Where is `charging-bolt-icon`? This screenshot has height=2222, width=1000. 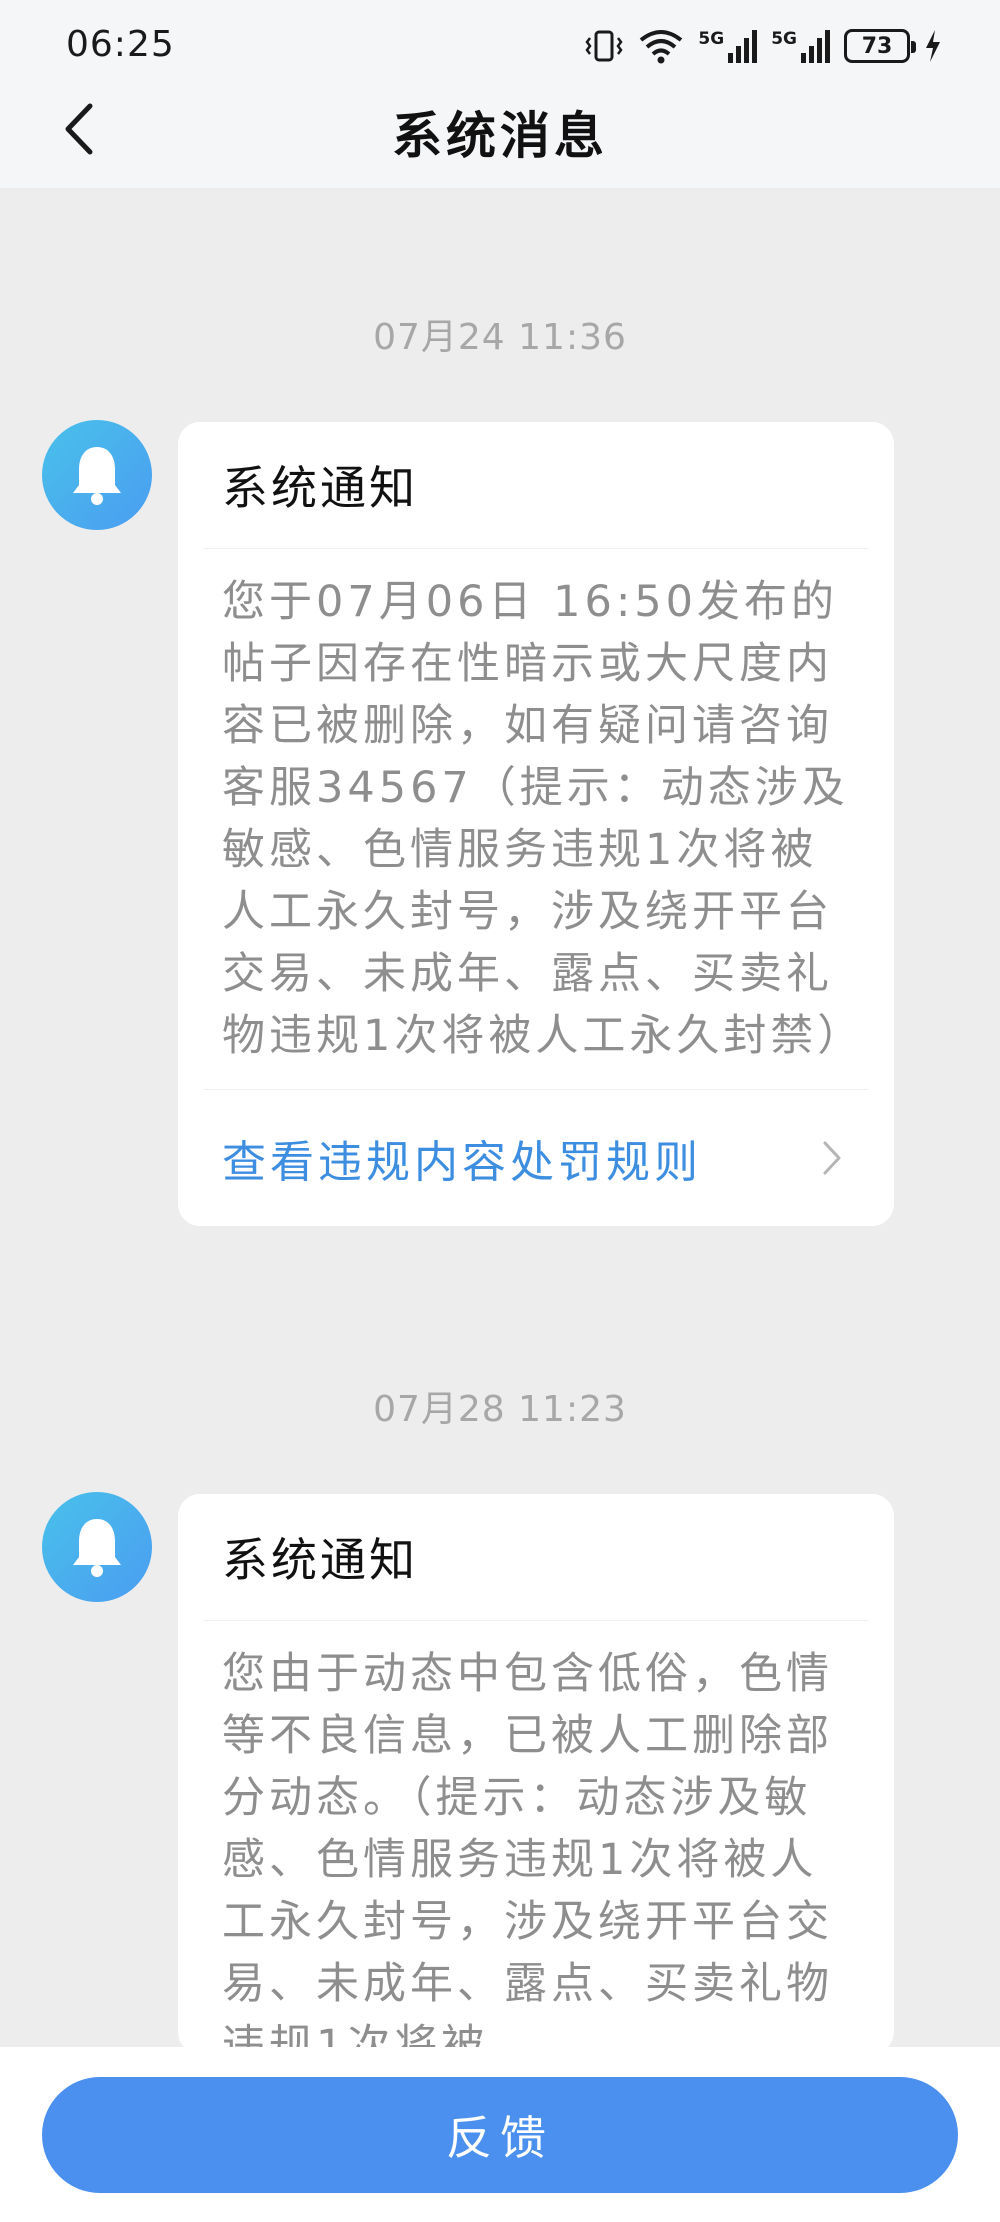 charging-bolt-icon is located at coordinates (933, 46).